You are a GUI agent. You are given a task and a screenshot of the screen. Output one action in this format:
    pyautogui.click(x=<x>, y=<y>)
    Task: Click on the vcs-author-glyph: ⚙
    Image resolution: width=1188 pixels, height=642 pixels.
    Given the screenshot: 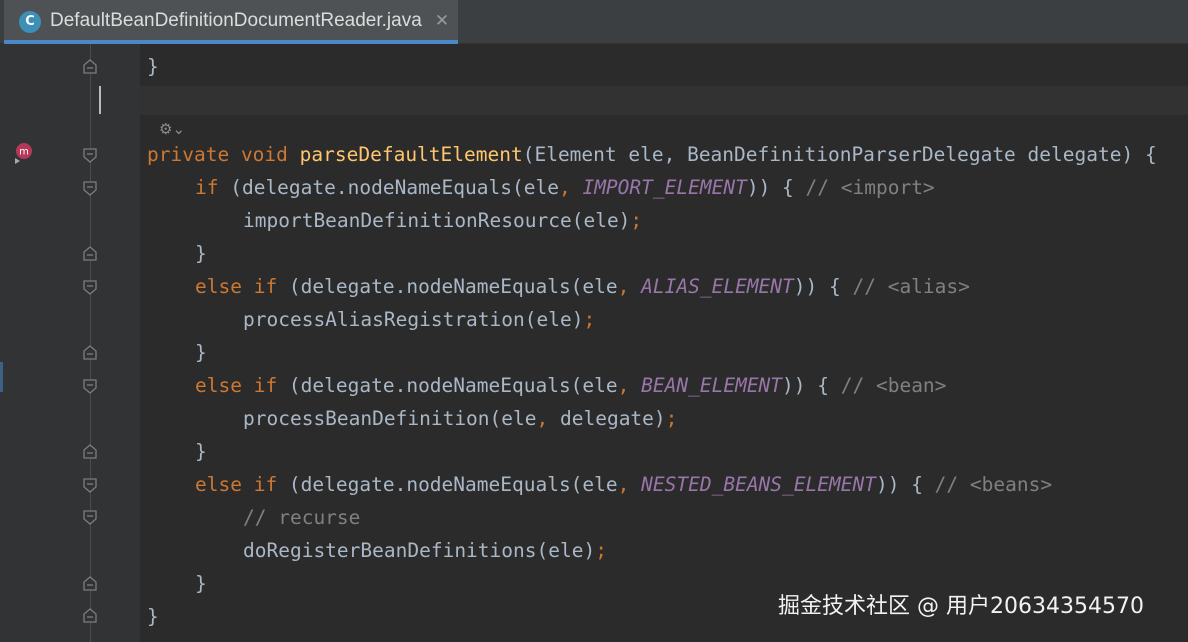 What is the action you would take?
    pyautogui.click(x=166, y=129)
    